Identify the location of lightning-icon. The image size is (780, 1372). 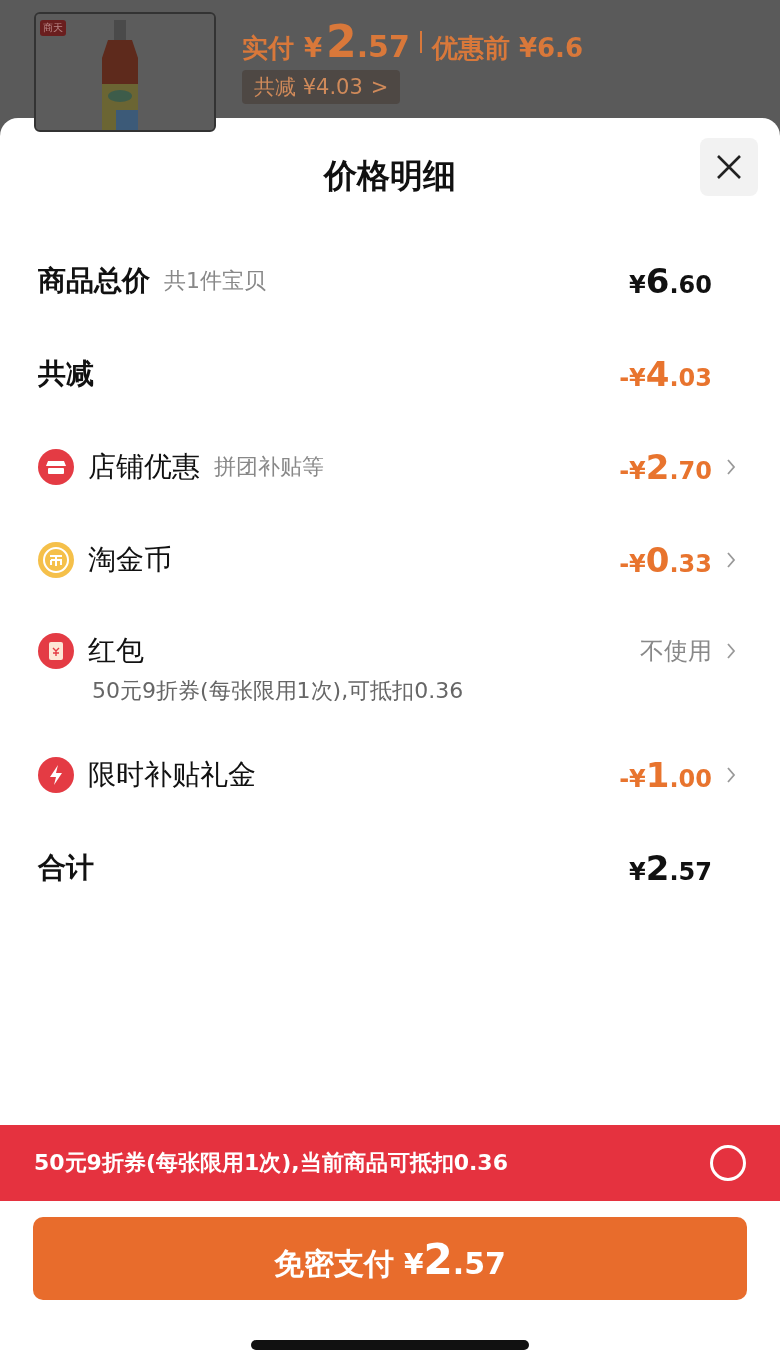
(56, 774).